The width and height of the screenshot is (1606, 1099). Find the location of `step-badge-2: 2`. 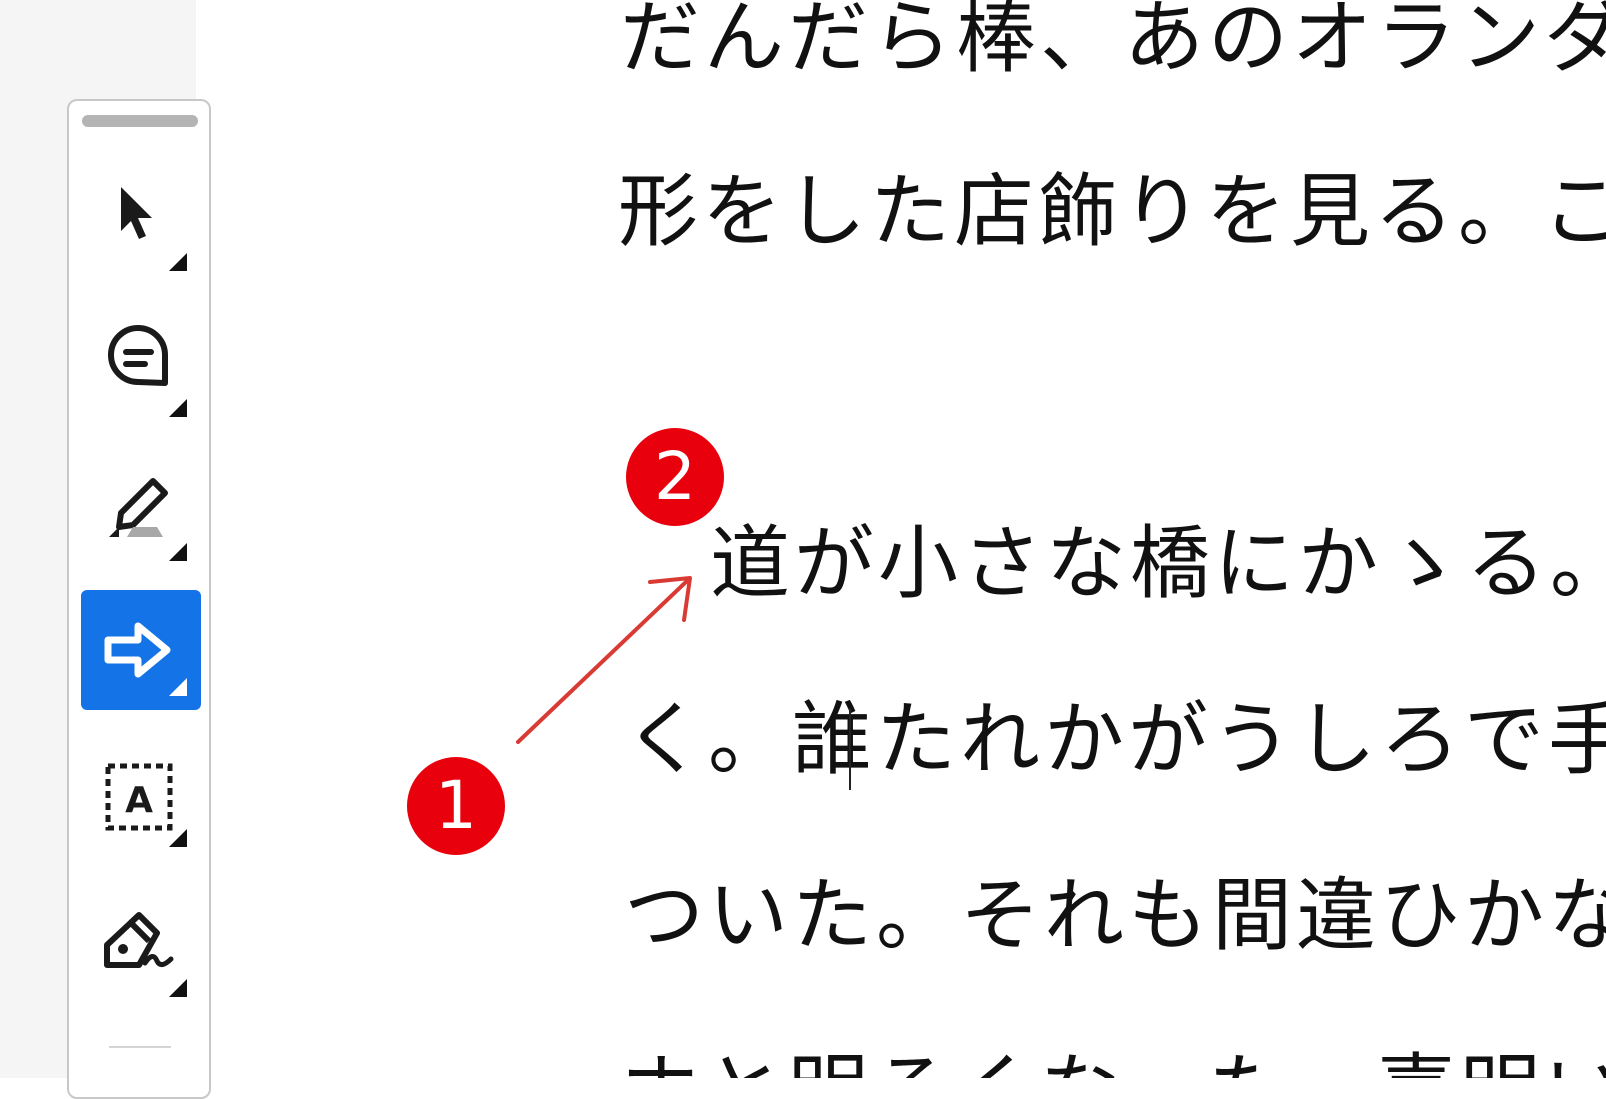

step-badge-2: 2 is located at coordinates (675, 477).